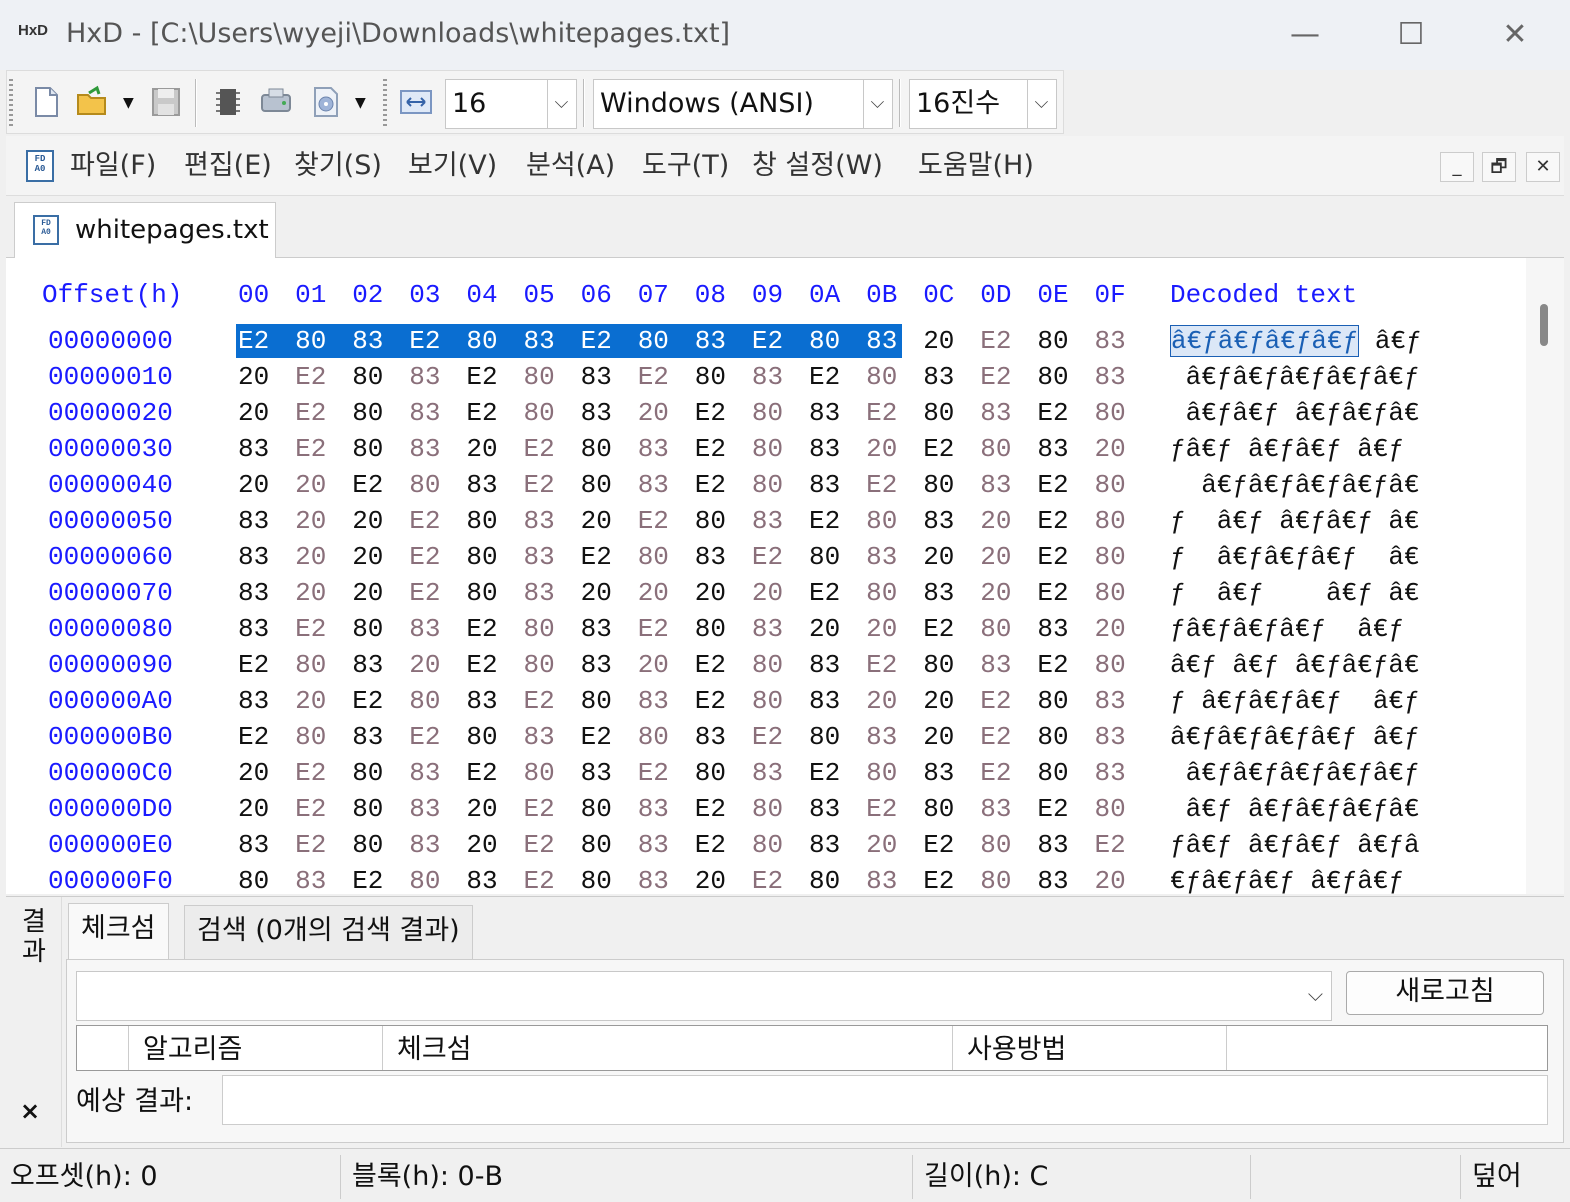 Image resolution: width=1570 pixels, height=1202 pixels. Describe the element at coordinates (1295, 413) in the screenshot. I see `decoded-text: â€ƒâ€ƒ â€ƒâ€ƒâ€` at that location.